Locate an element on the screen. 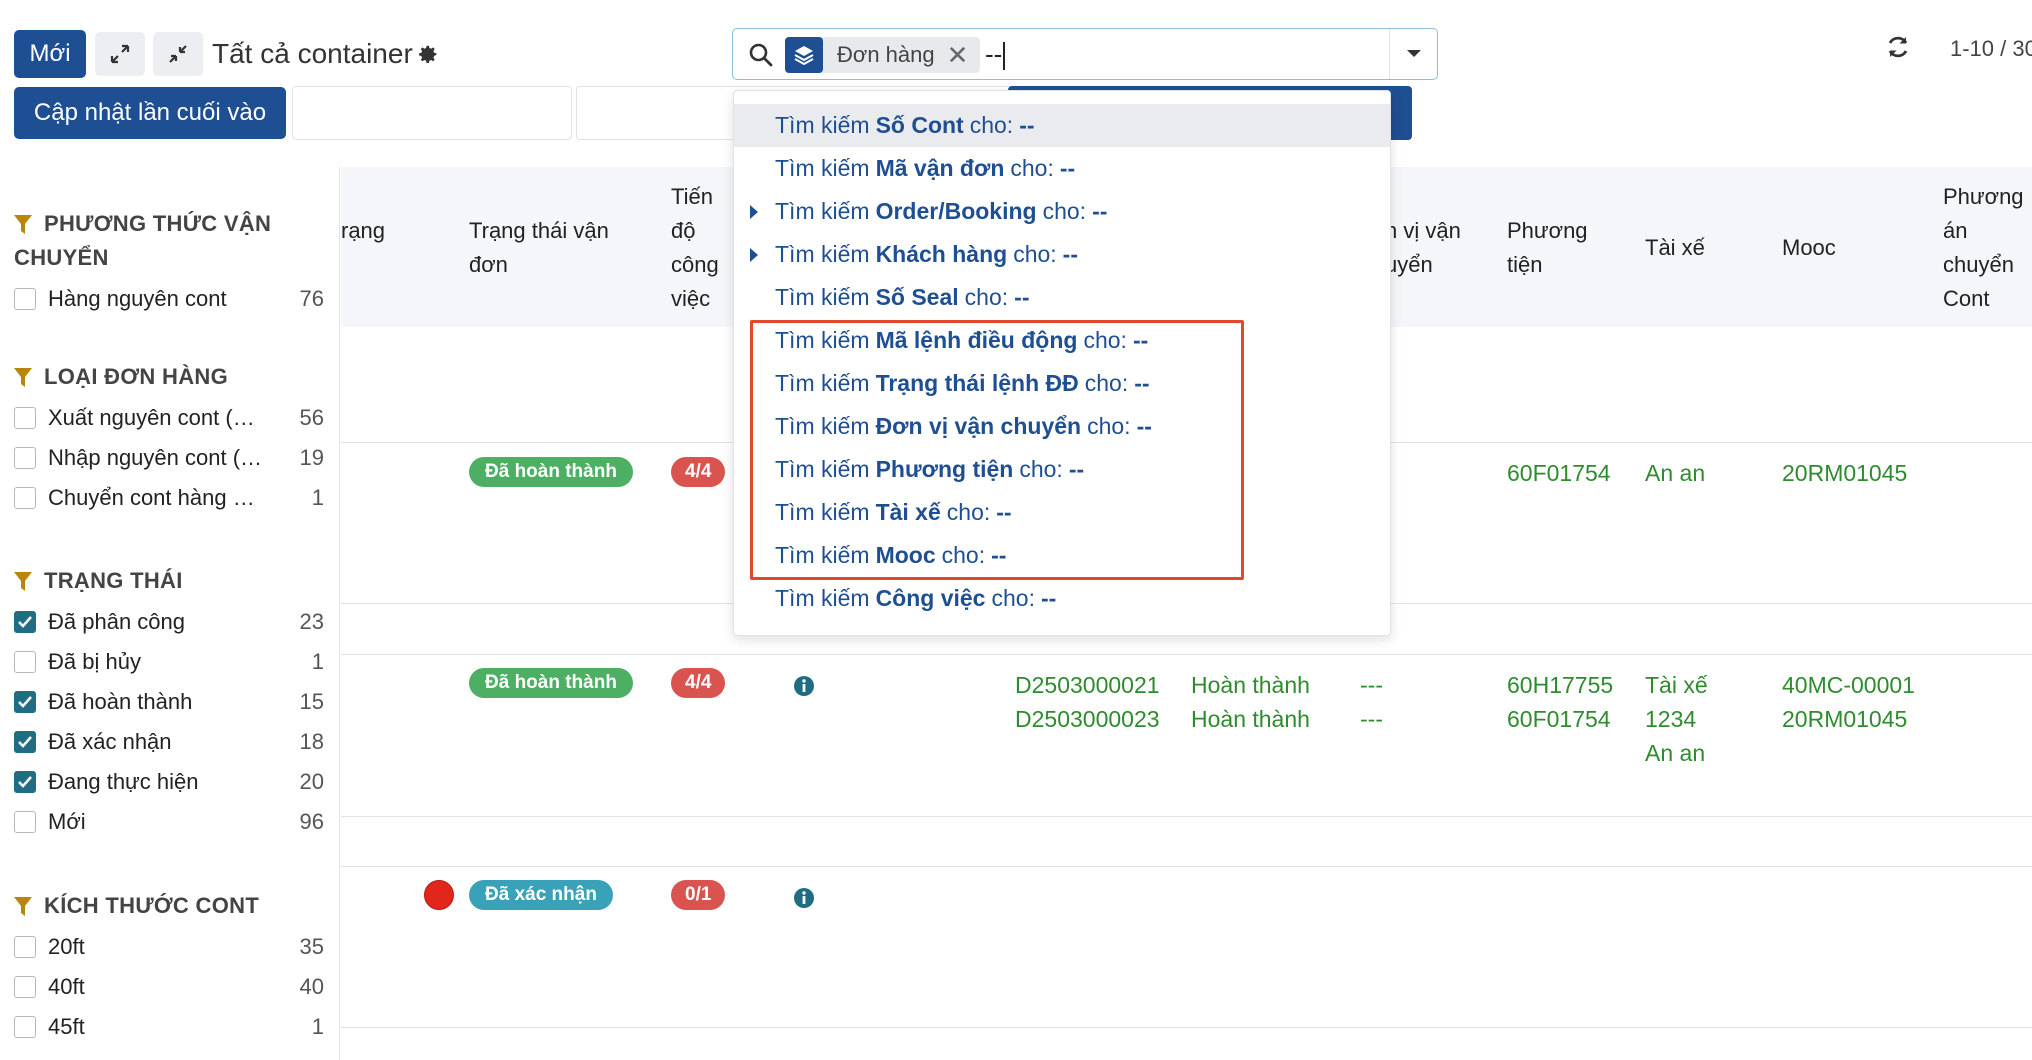  layers-icon is located at coordinates (804, 55).